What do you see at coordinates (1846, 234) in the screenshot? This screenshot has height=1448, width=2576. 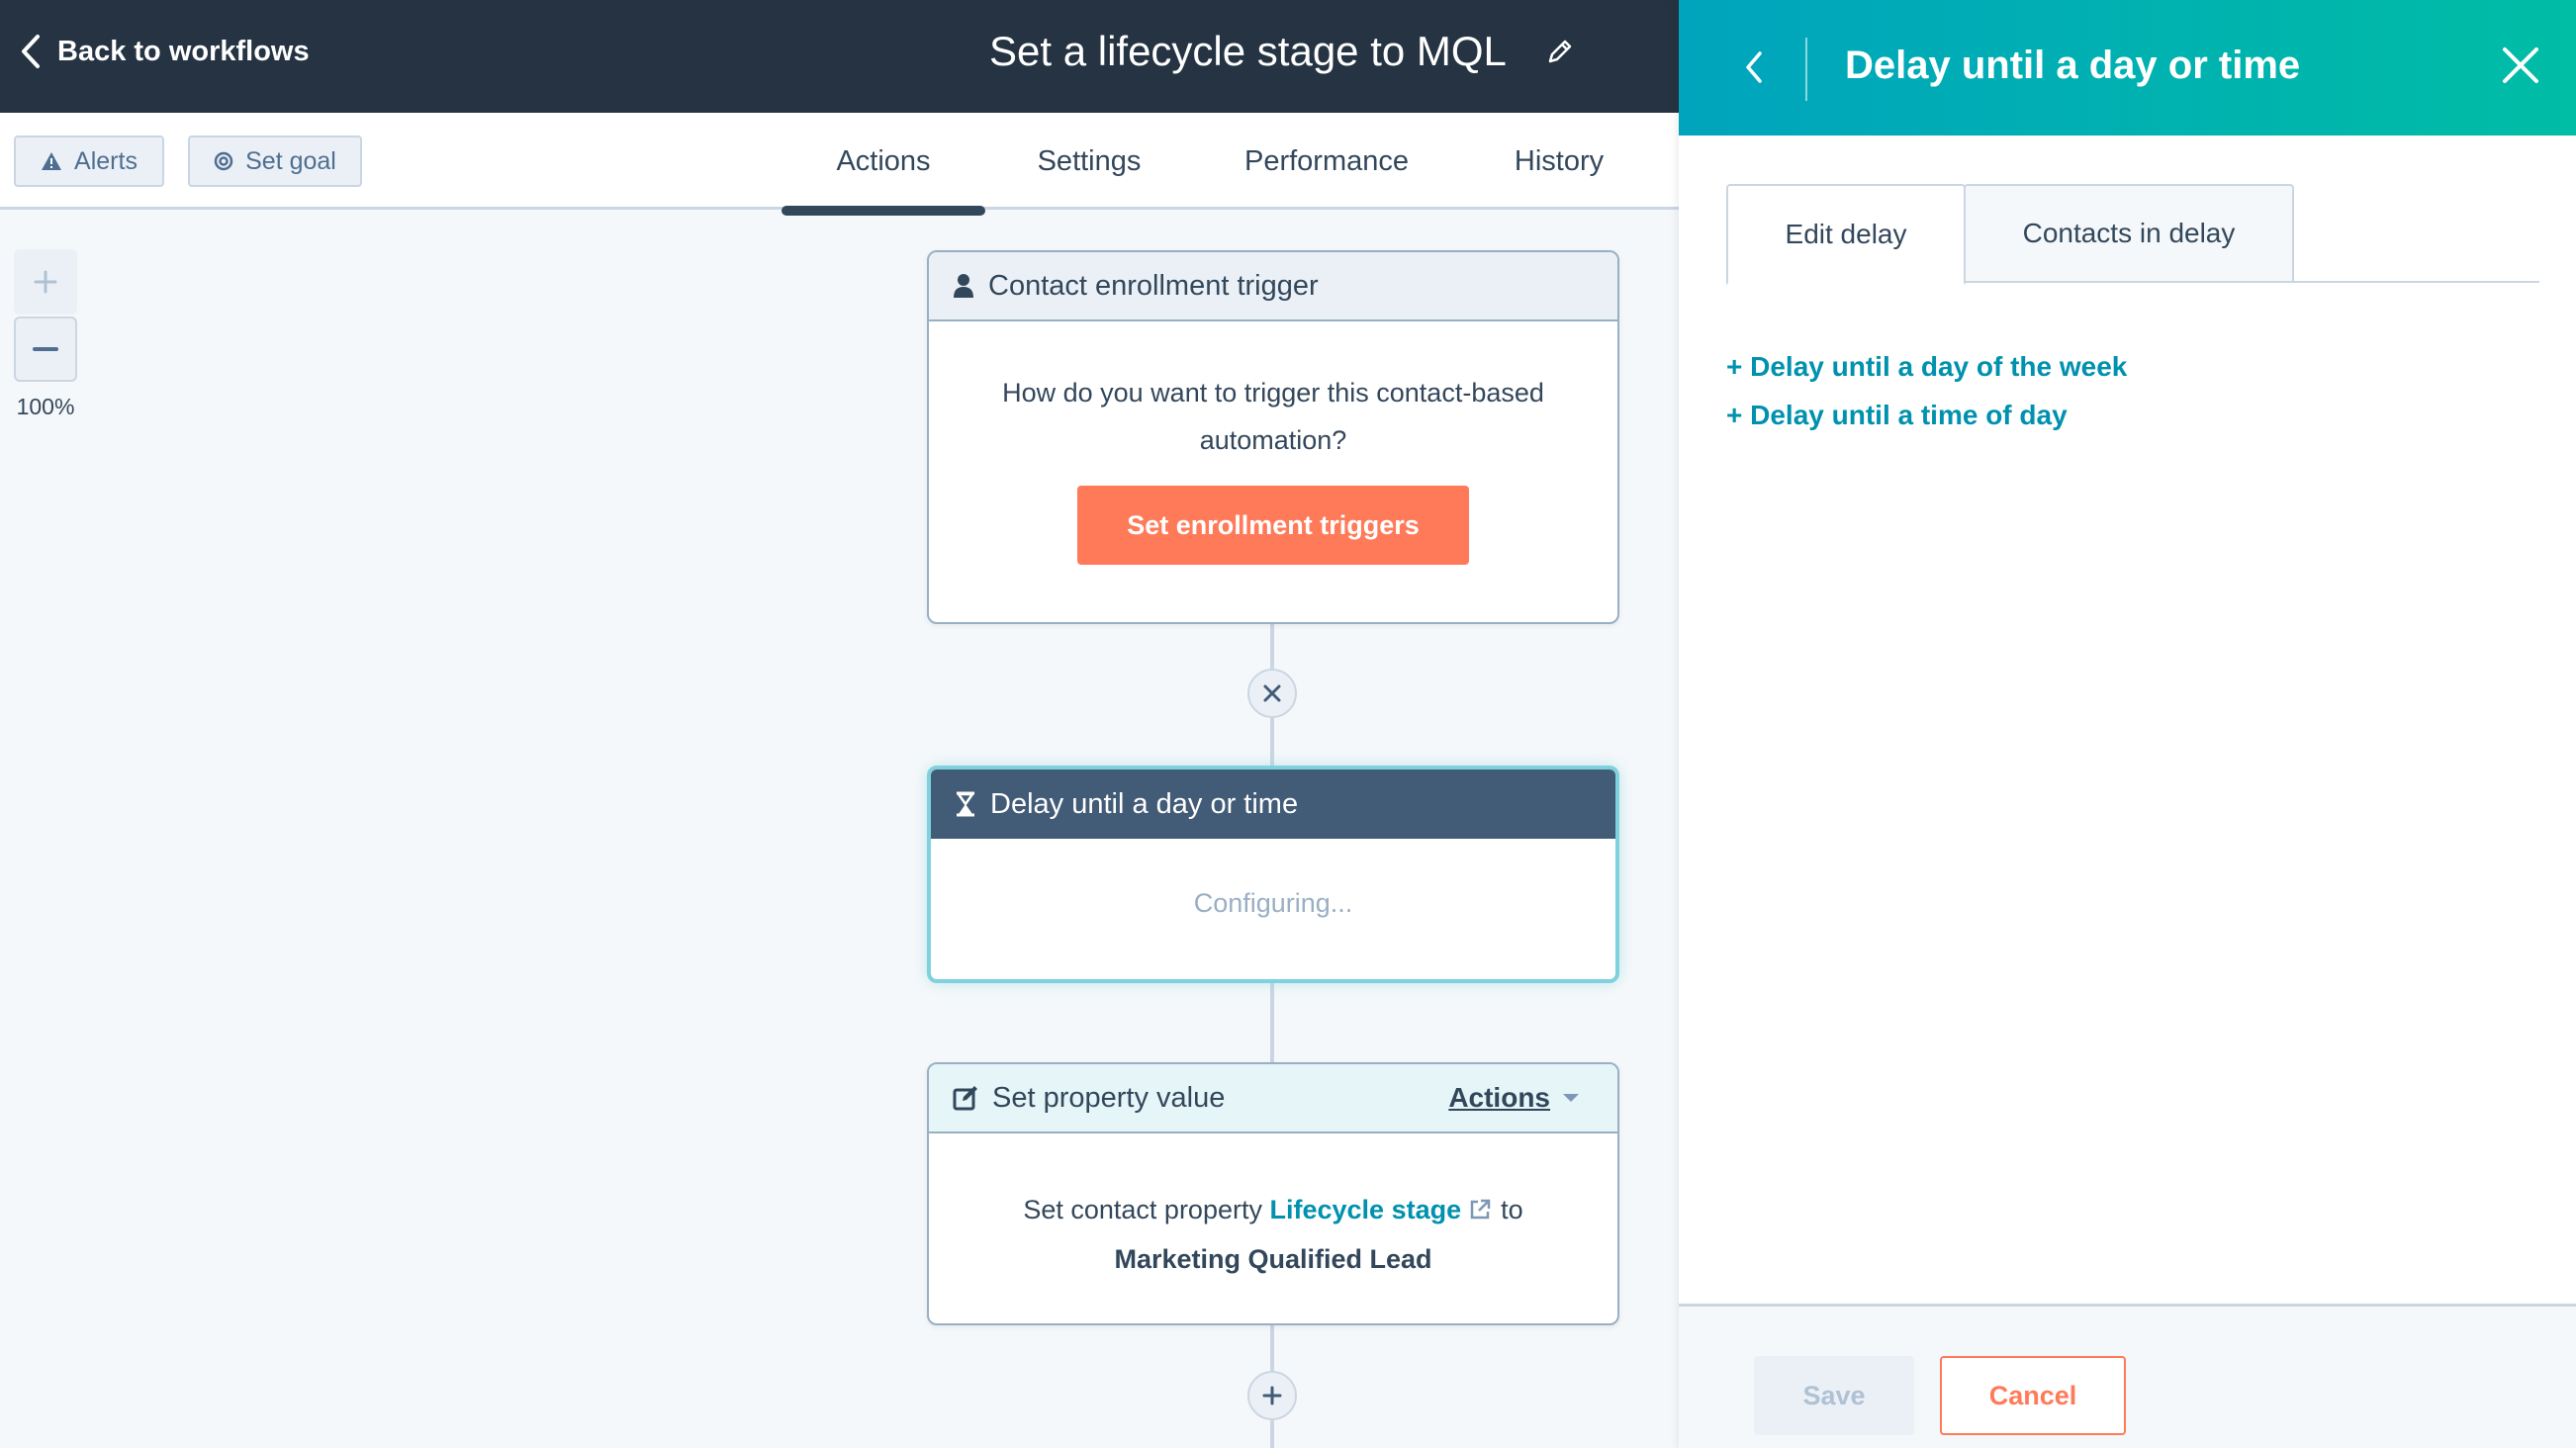 I see `tab-edit-delay: Edit delay` at bounding box center [1846, 234].